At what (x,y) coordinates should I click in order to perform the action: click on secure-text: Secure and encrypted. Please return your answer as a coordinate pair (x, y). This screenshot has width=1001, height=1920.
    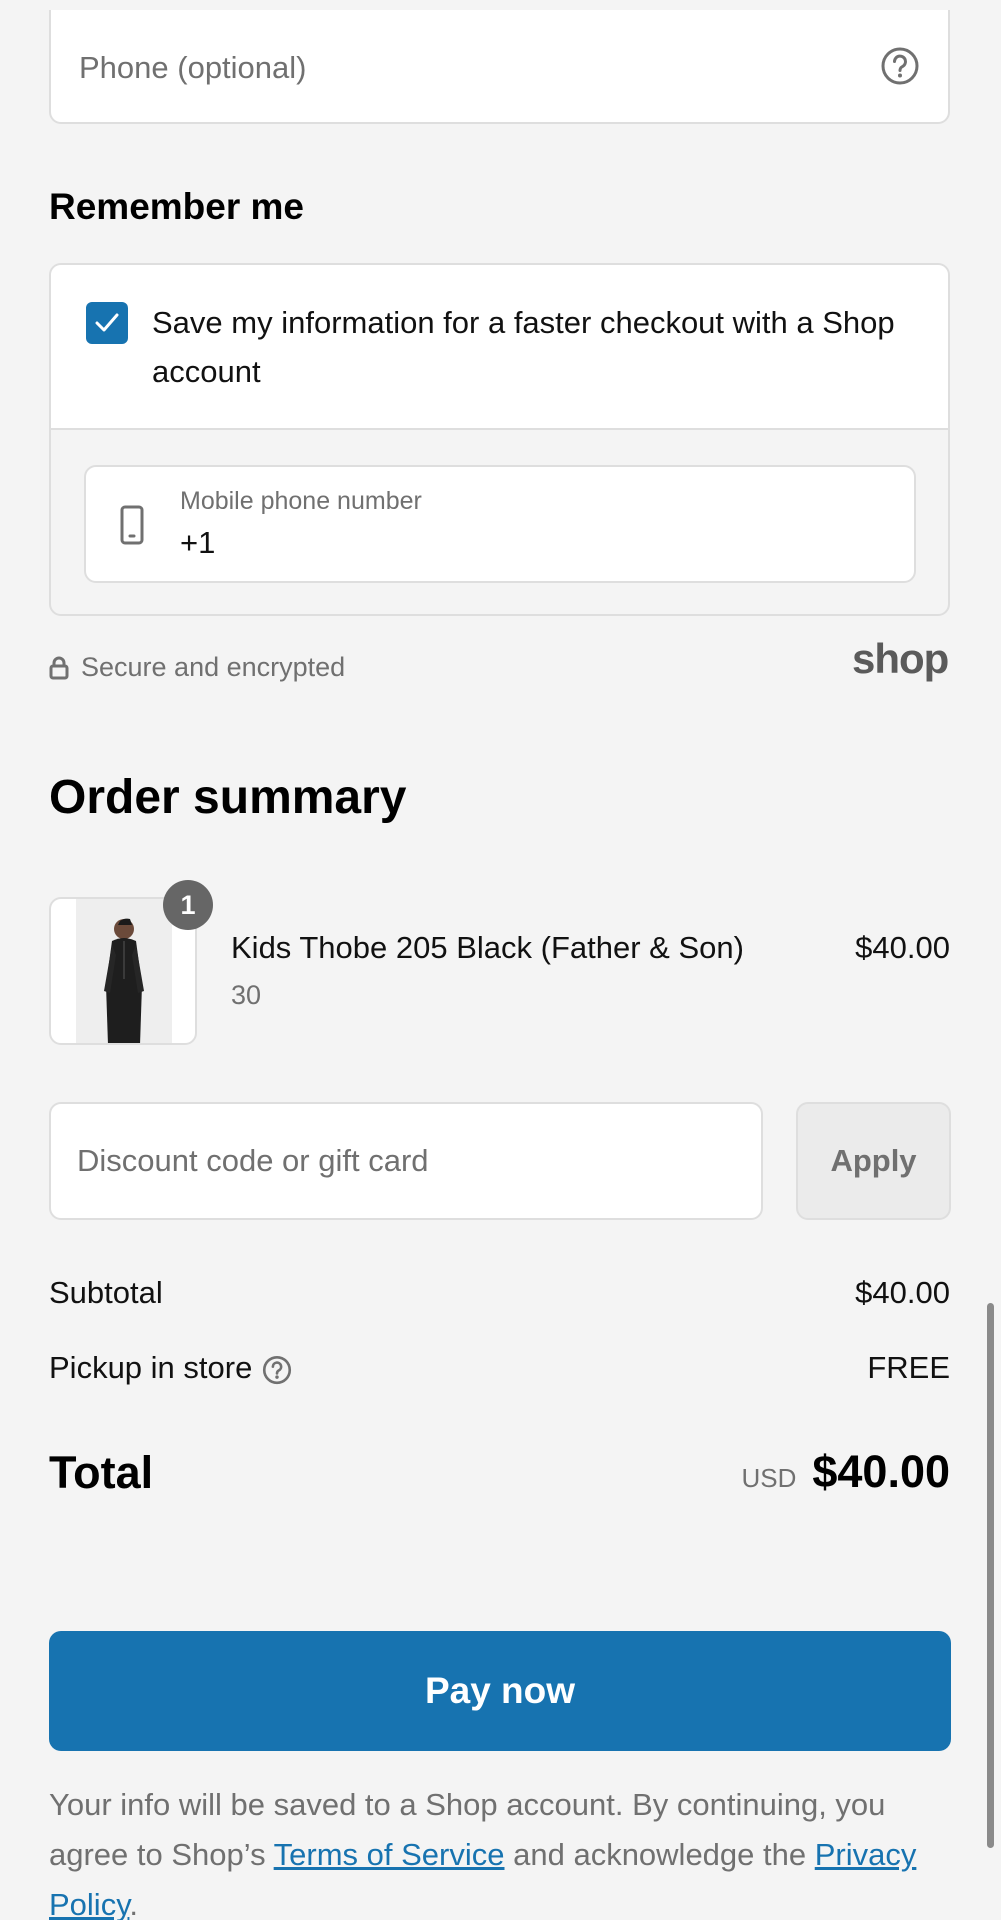
    Looking at the image, I should click on (213, 667).